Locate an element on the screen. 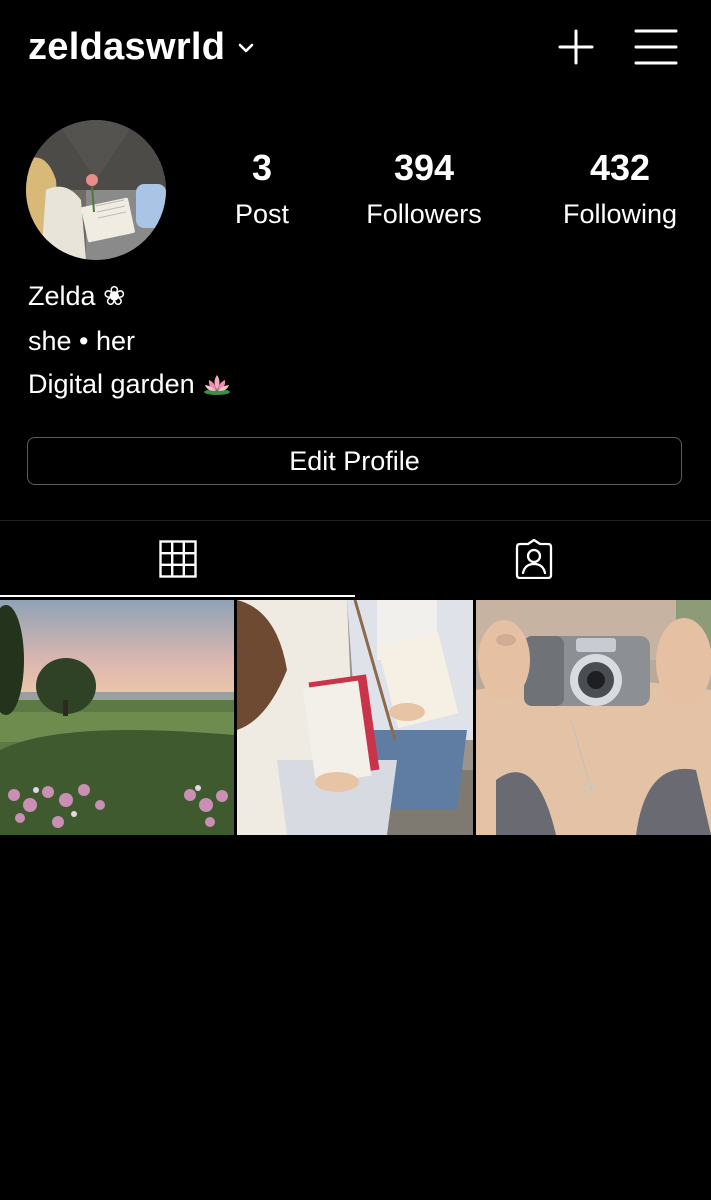 The width and height of the screenshot is (711, 1200). account-switcher: zeldaswrld is located at coordinates (141, 47).